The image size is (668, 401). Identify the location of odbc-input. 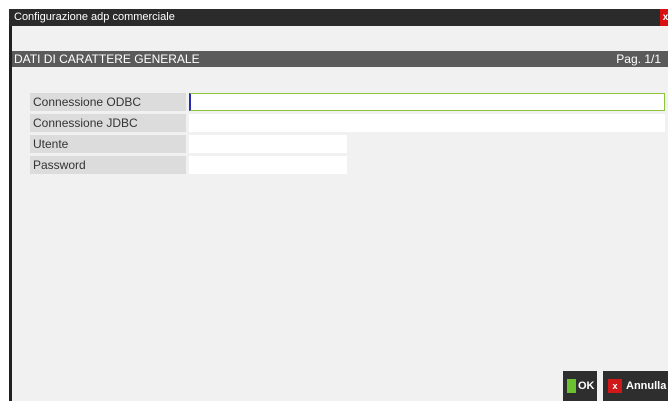
(427, 102).